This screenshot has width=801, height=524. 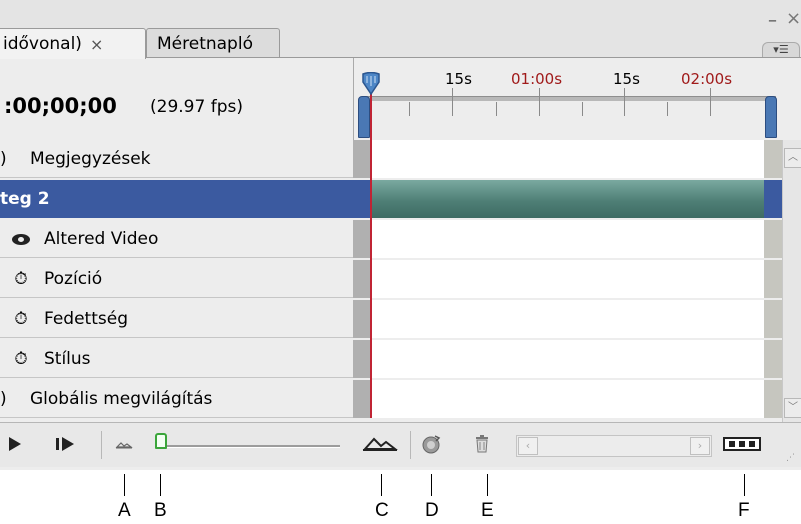 I want to click on layer-row-comments: ) Megjegyzések, so click(x=400, y=159).